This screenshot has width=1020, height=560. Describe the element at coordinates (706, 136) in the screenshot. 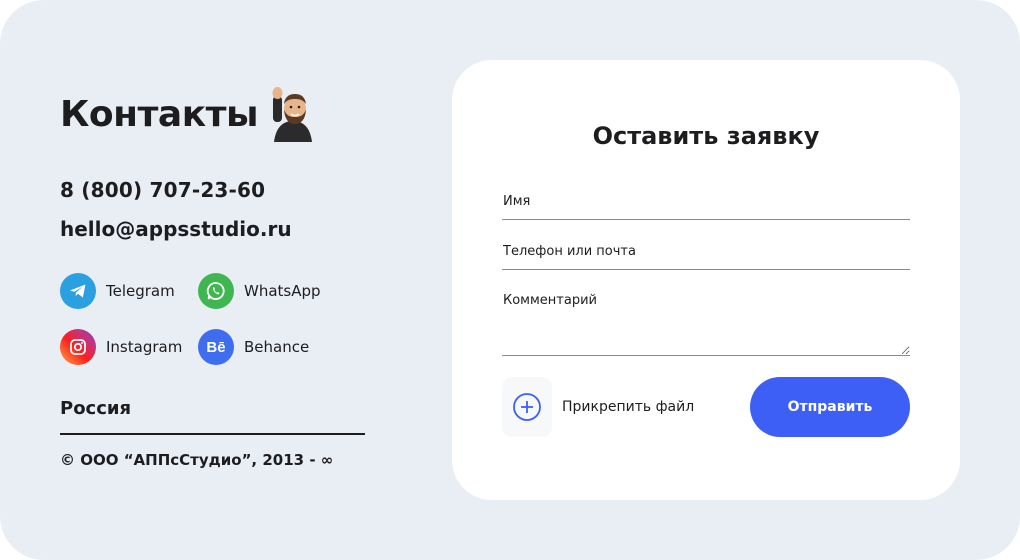

I see `form-title: Оставить заявку` at that location.